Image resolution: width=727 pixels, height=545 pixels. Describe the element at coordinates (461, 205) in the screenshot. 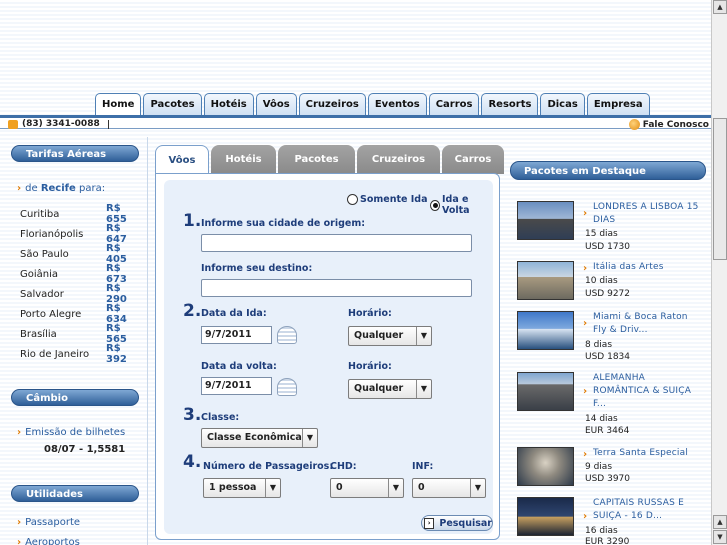

I see `radio-roundtrip: Ida e Volta` at that location.